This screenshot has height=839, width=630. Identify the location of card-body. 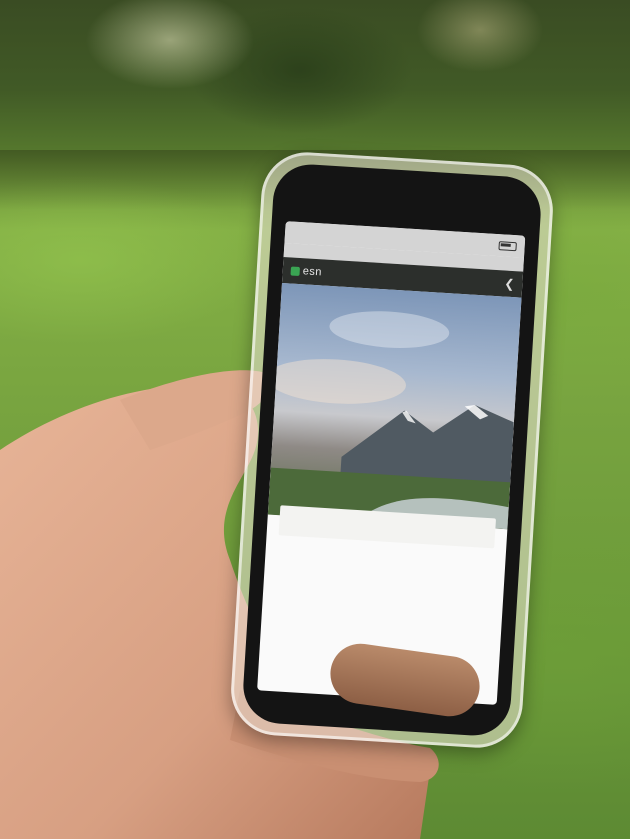
(387, 532).